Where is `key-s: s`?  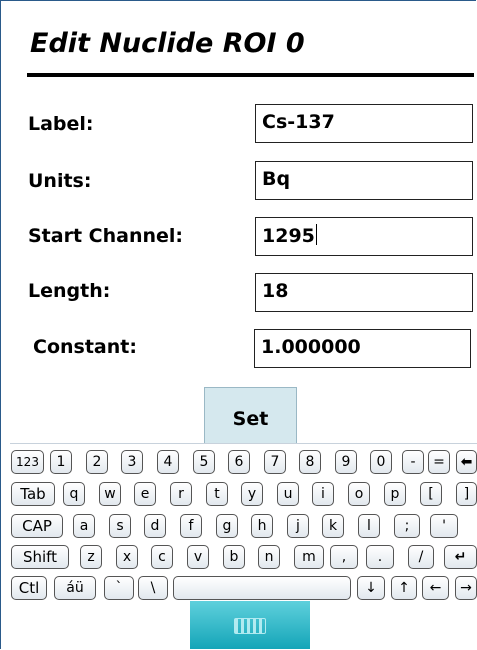 key-s: s is located at coordinates (120, 526).